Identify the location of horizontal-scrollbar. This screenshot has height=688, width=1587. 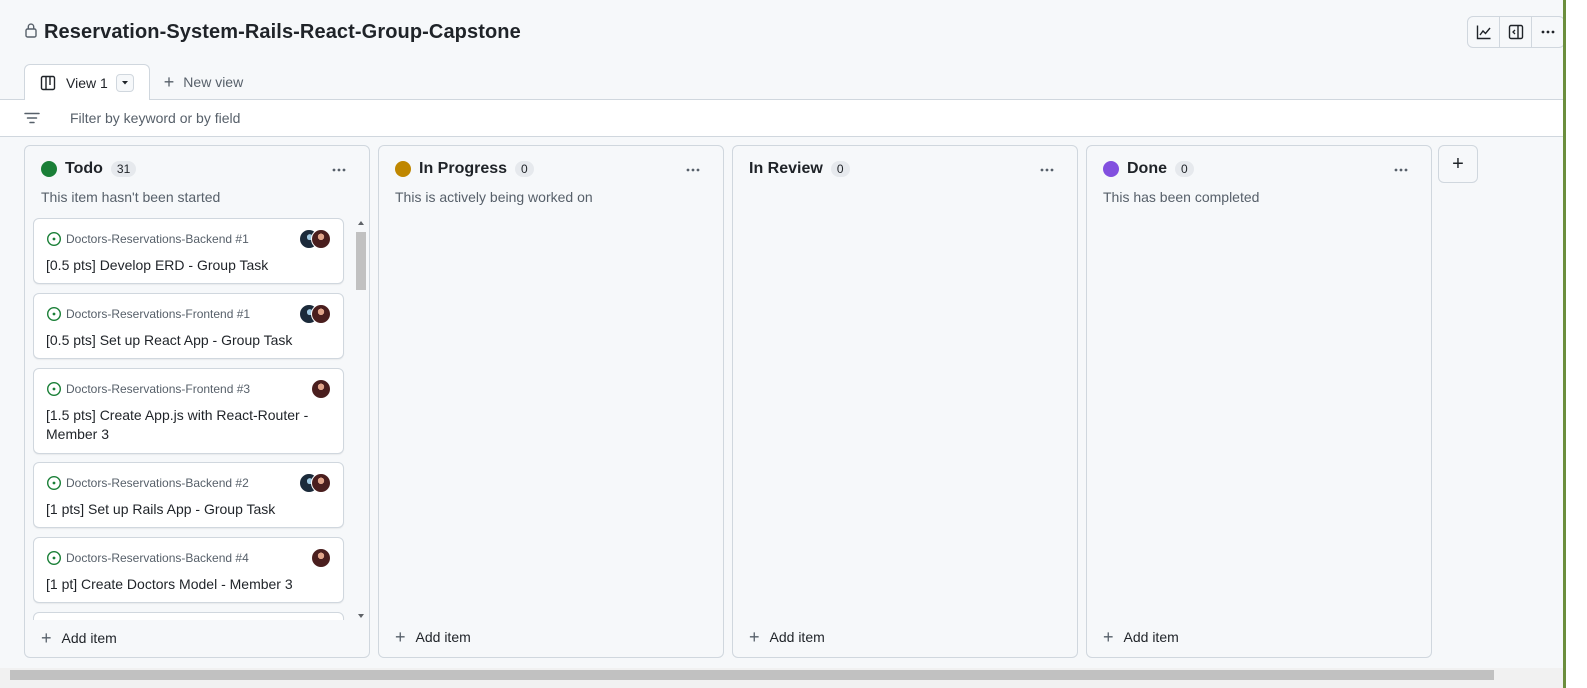
(781, 678).